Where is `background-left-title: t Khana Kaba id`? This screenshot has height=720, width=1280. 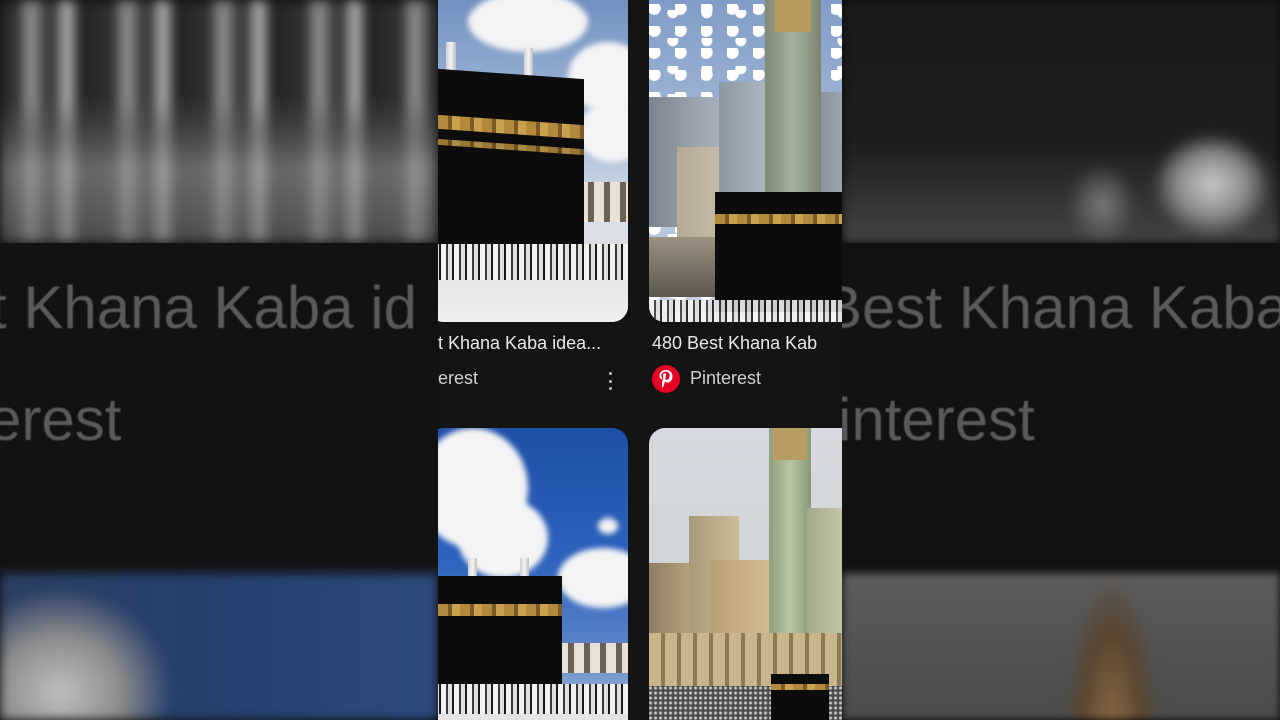
background-left-title: t Khana Kaba id is located at coordinates (209, 307).